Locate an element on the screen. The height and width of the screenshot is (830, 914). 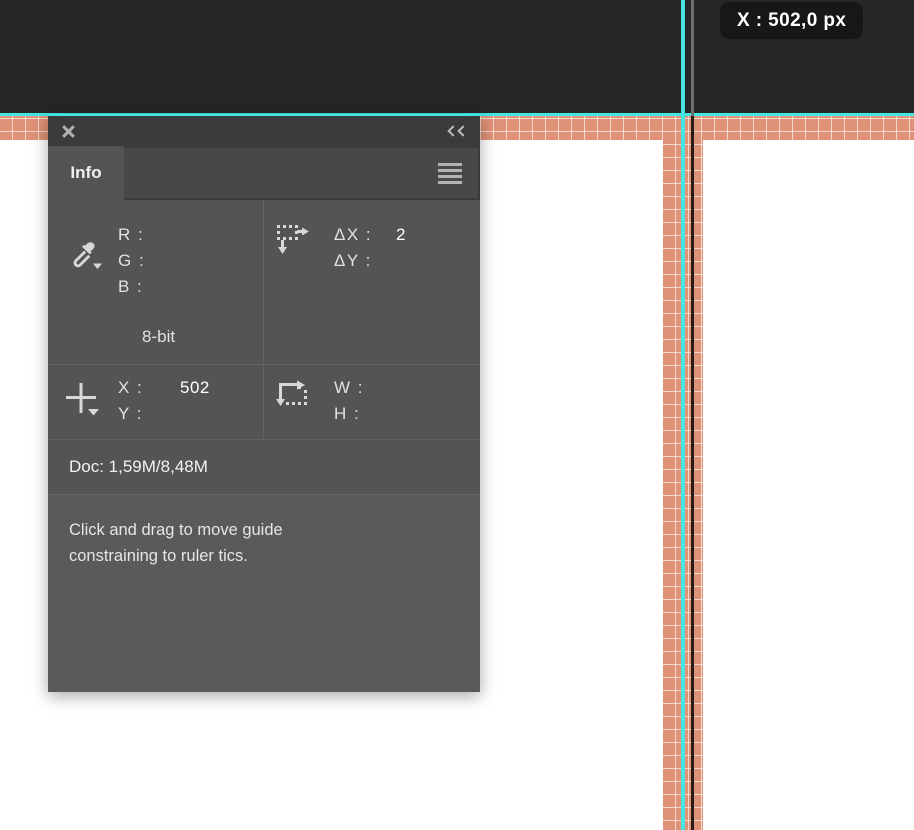
color-readout-rows: R : G : B : is located at coordinates (190, 261).